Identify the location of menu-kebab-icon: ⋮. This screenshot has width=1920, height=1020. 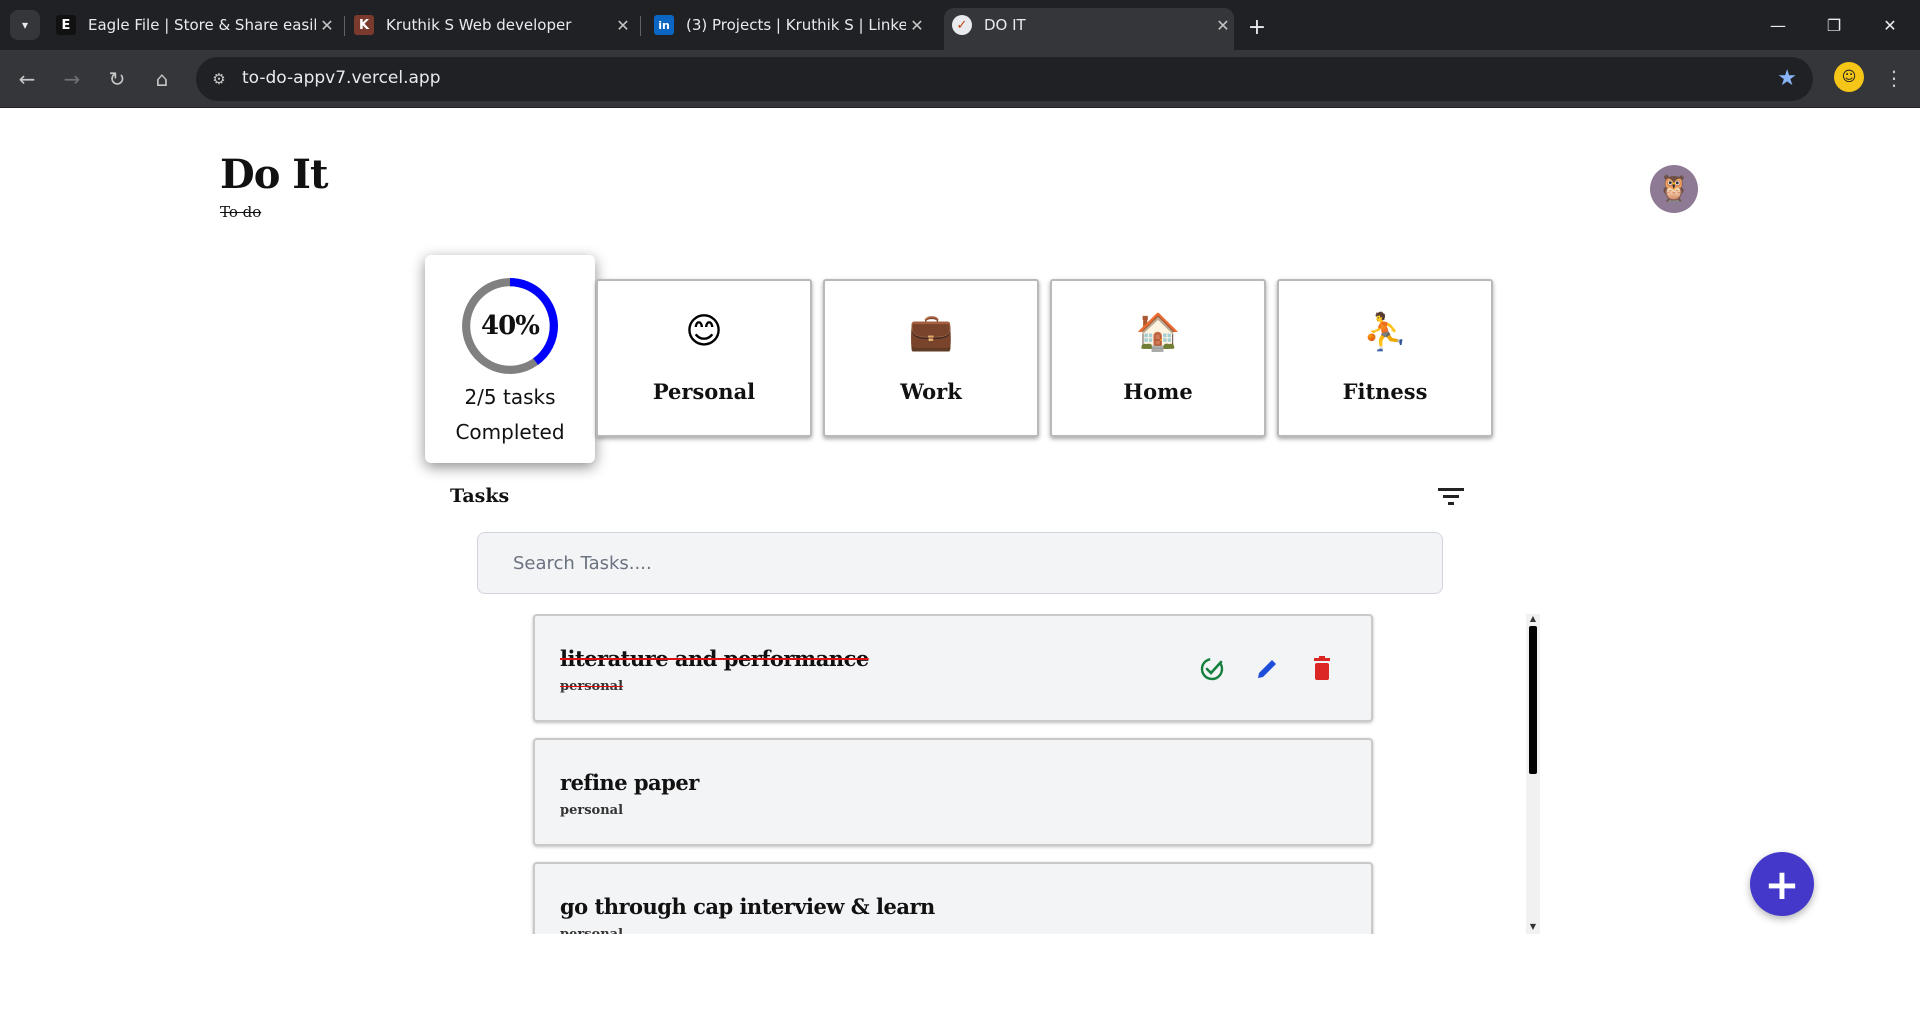
(1894, 78).